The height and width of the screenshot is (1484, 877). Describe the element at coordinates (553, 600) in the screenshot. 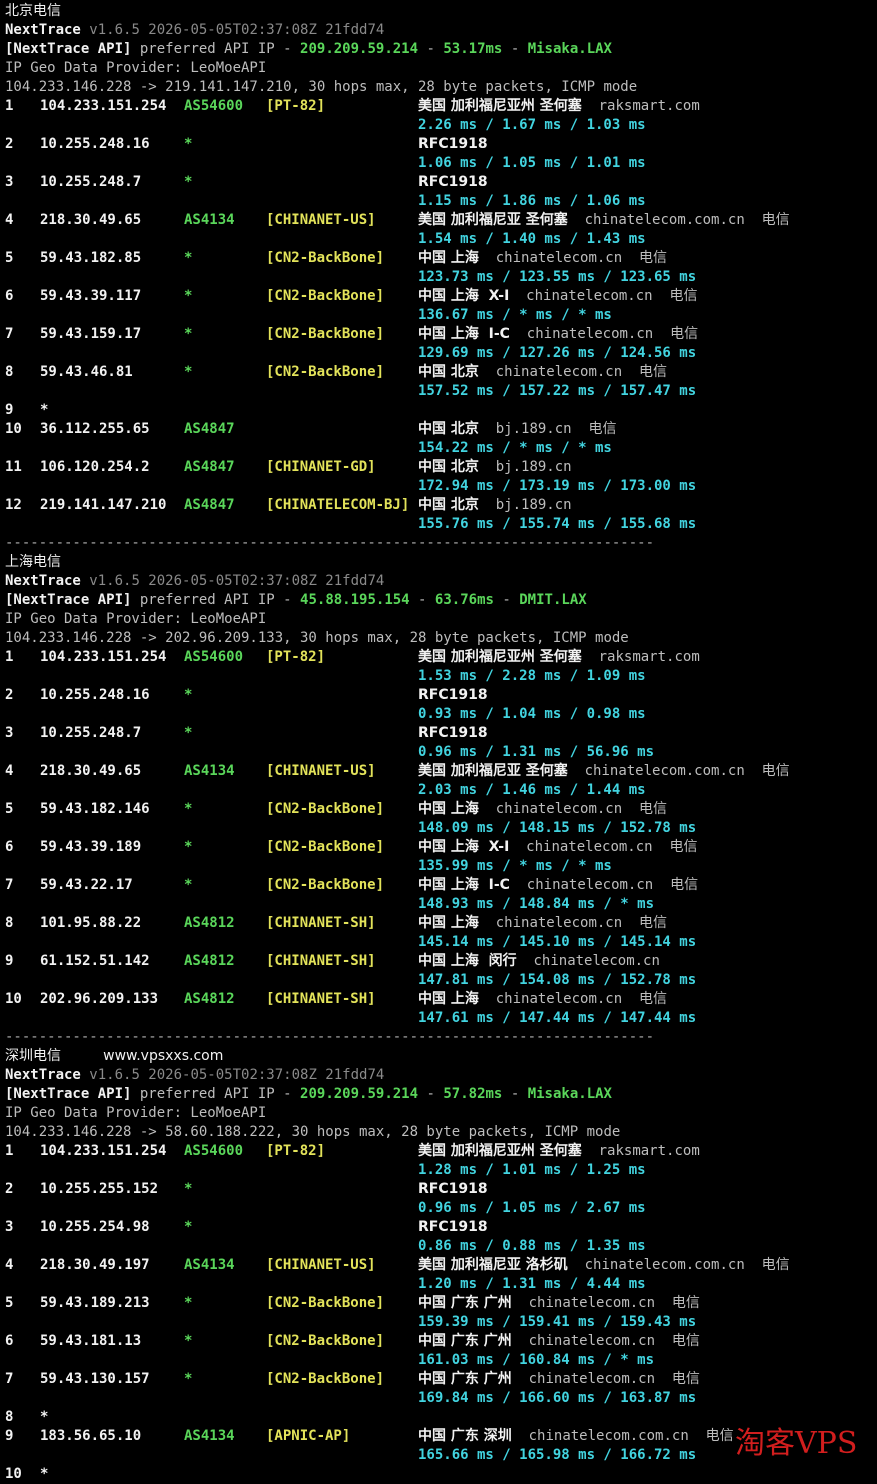

I see `api-node: DMIT.LAX` at that location.